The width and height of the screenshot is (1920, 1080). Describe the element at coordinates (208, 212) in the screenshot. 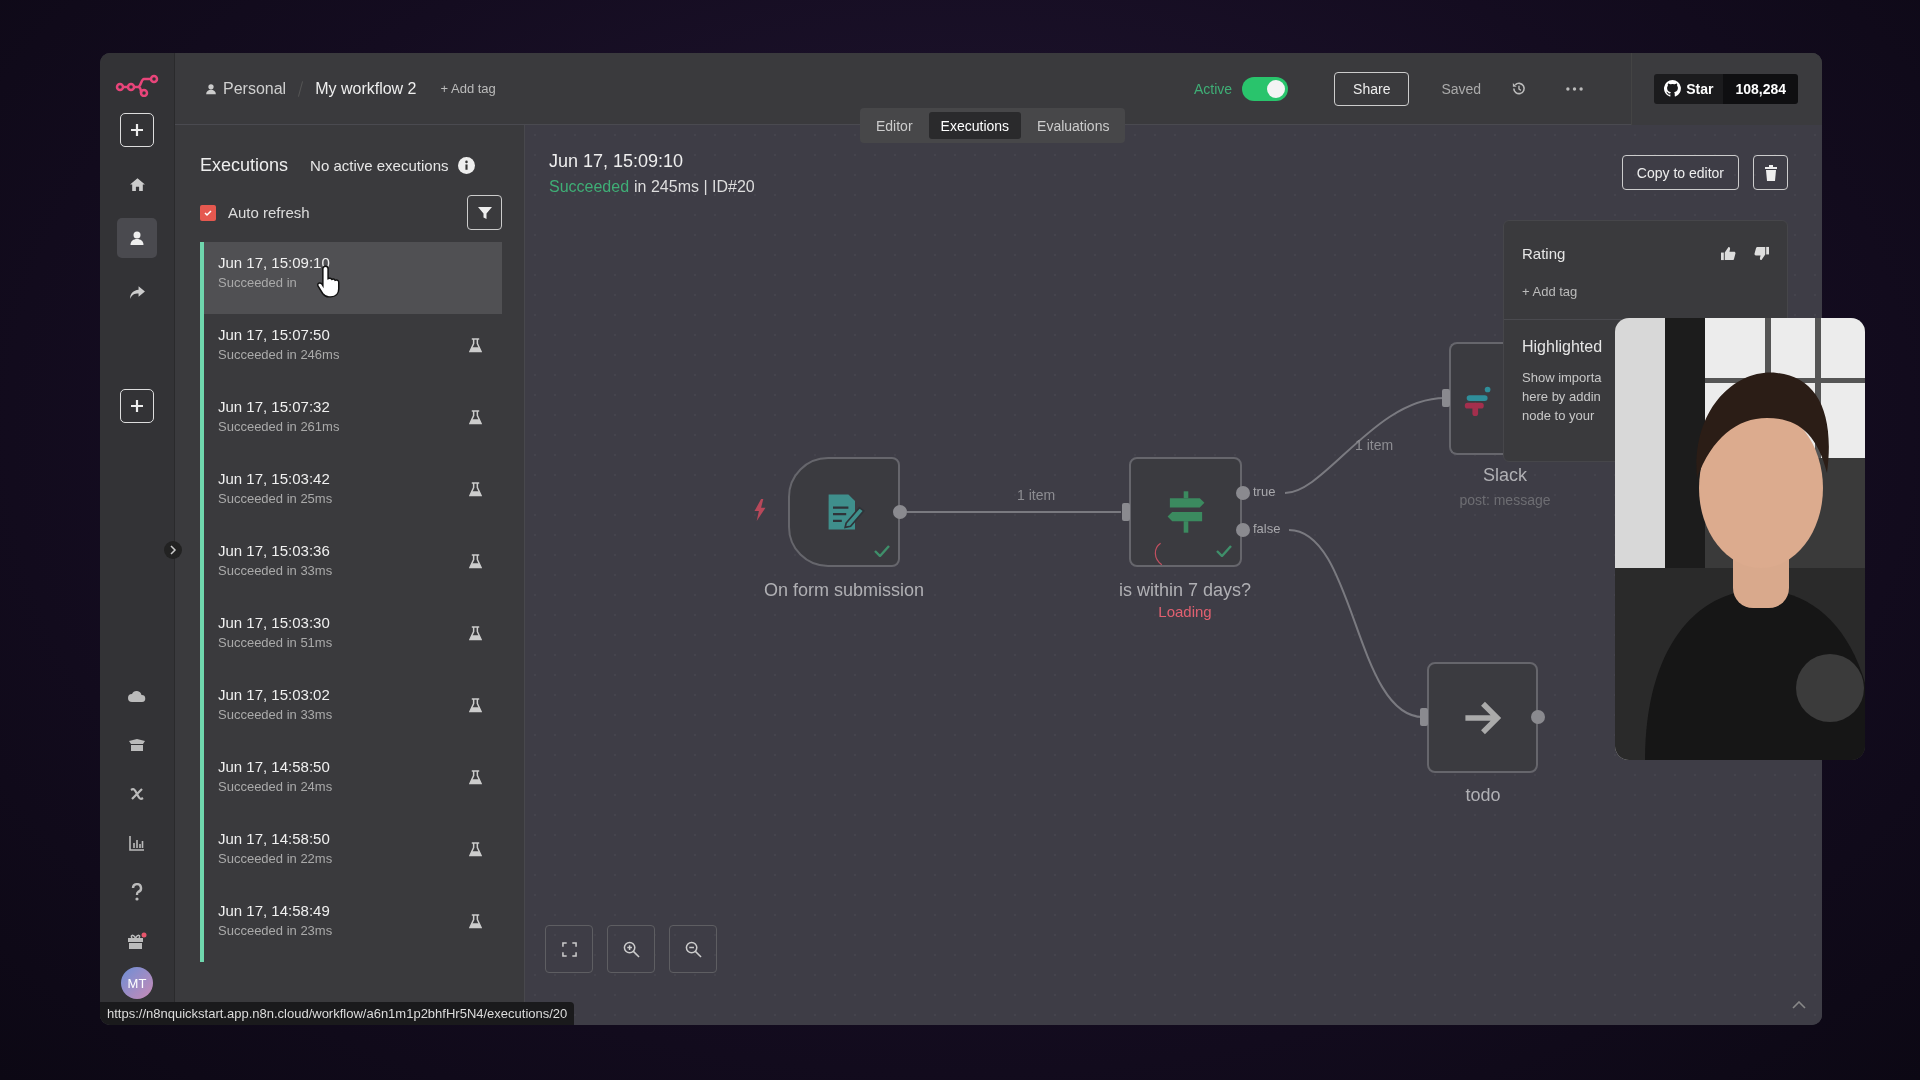

I see `check-icon` at that location.